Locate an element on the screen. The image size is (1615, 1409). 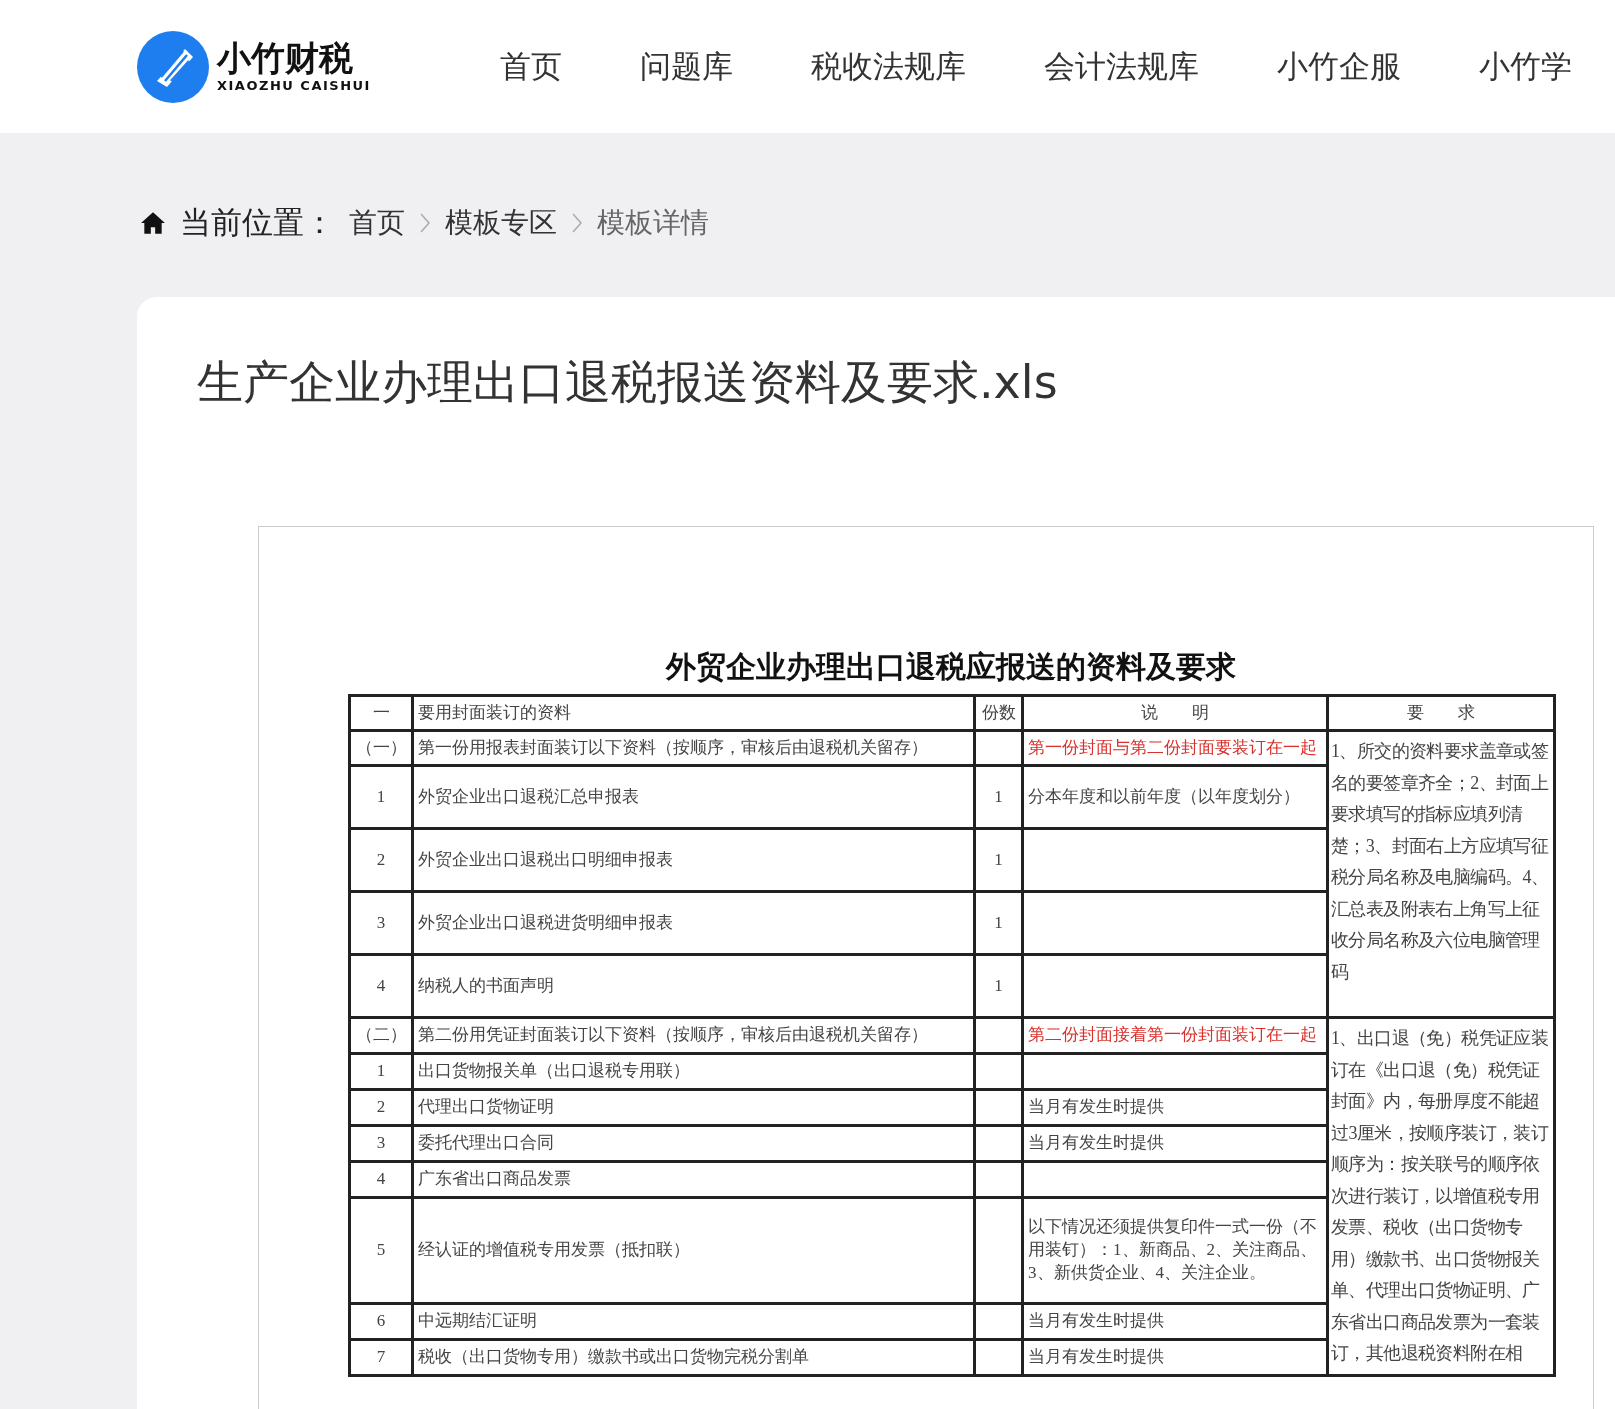
table-cell: 税收（出口货物专用）缴款书或出口货物完税分割单 is located at coordinates (693, 1357).